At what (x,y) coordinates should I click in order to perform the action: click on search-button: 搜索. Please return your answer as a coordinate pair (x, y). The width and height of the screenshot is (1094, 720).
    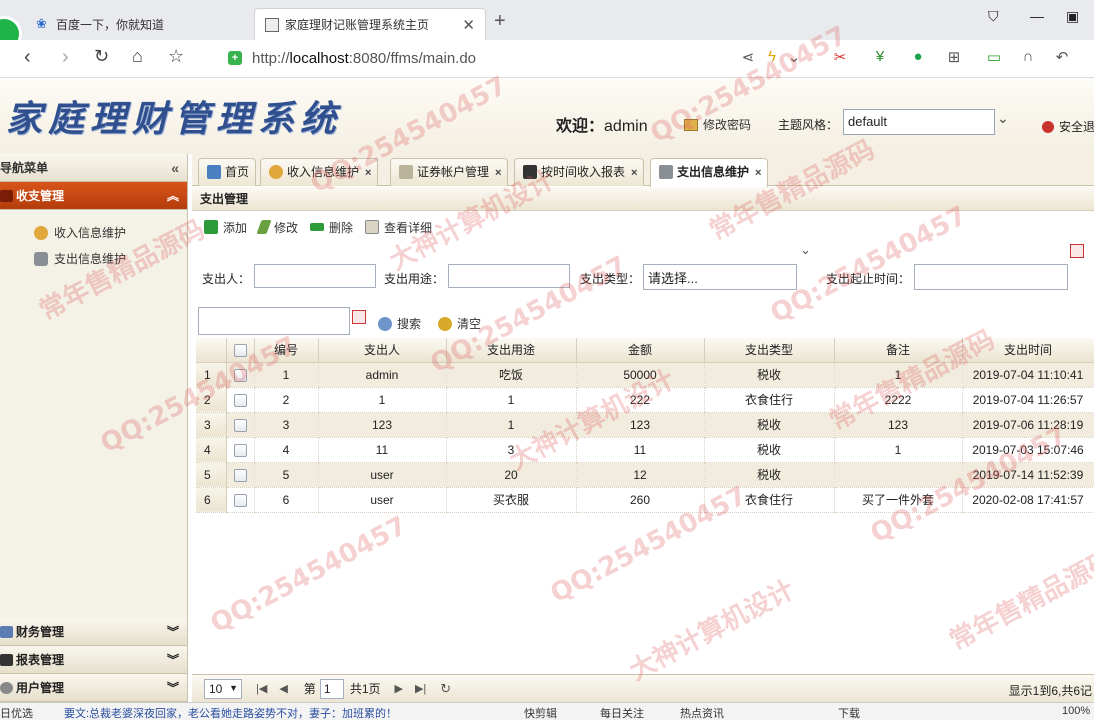
    Looking at the image, I should click on (399, 323).